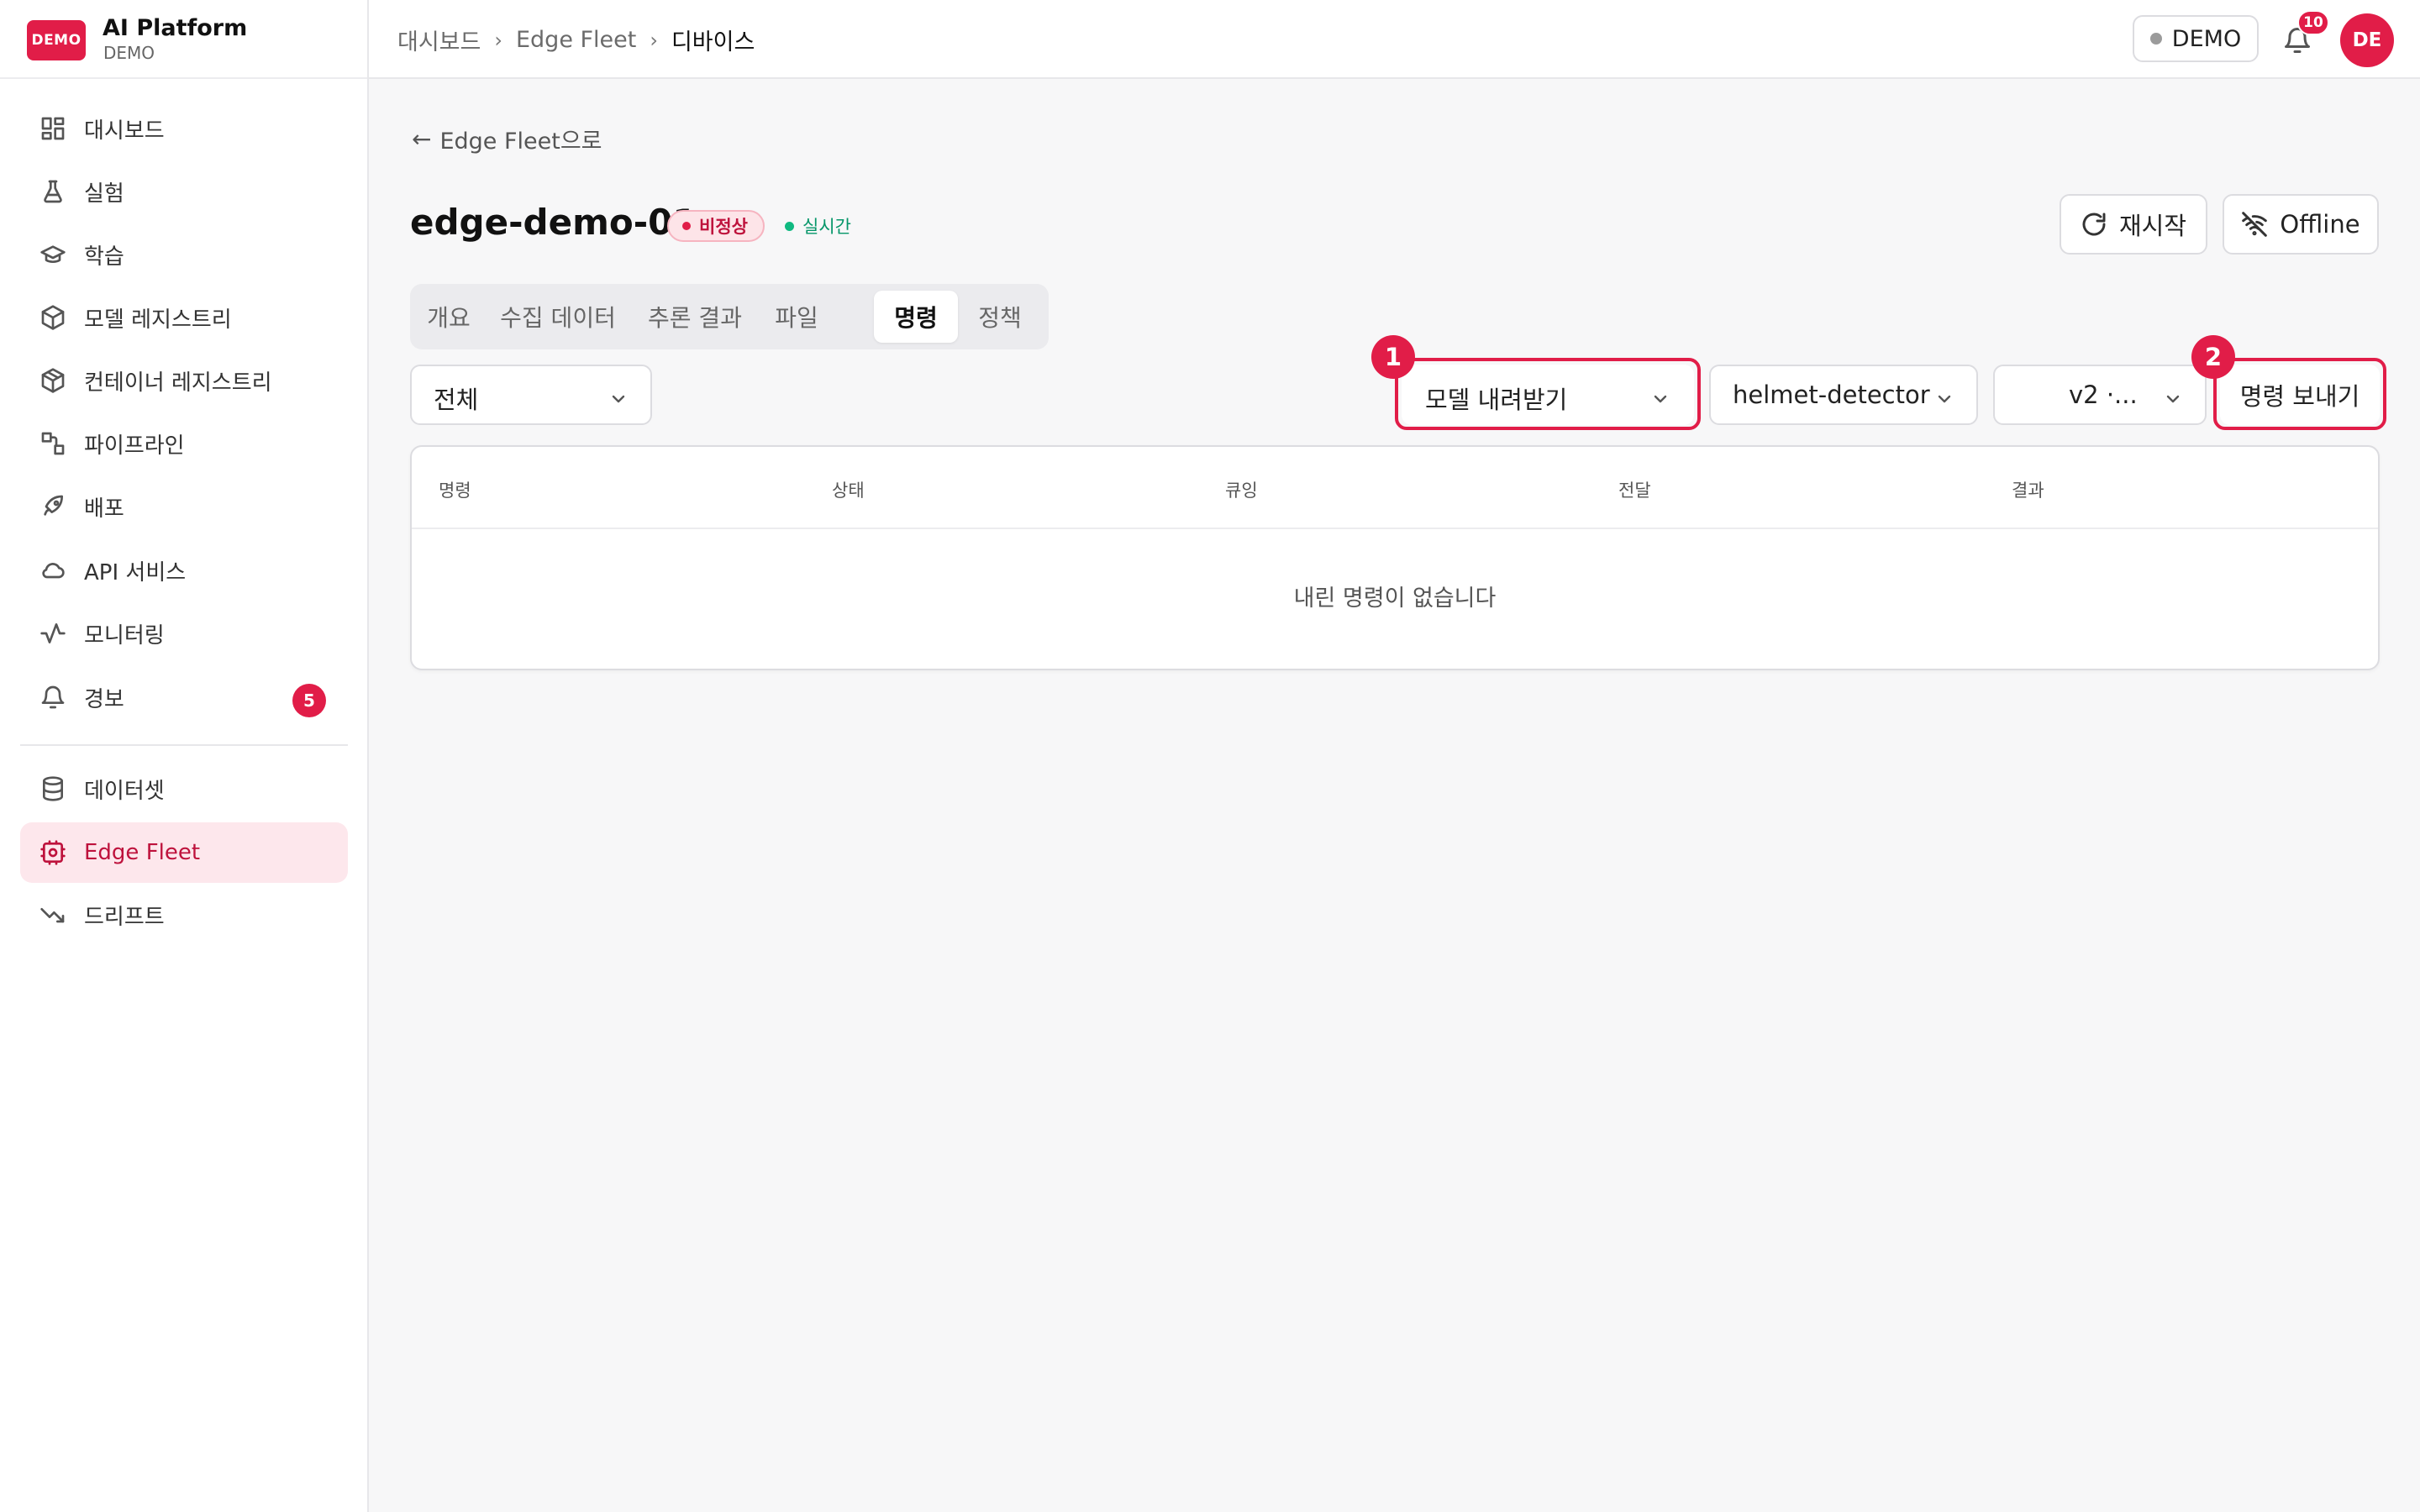 This screenshot has width=2420, height=1512. Describe the element at coordinates (1395, 528) in the screenshot. I see `table-header-divider` at that location.